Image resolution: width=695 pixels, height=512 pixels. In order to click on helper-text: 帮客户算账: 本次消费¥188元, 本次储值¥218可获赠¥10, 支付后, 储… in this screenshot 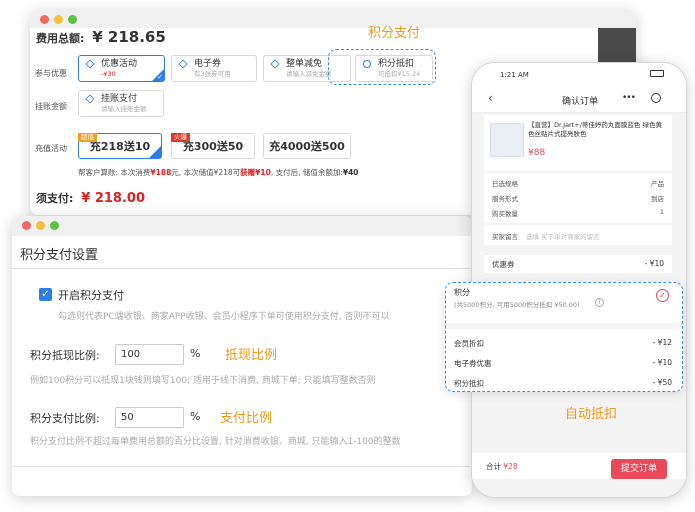, I will do `click(218, 172)`.